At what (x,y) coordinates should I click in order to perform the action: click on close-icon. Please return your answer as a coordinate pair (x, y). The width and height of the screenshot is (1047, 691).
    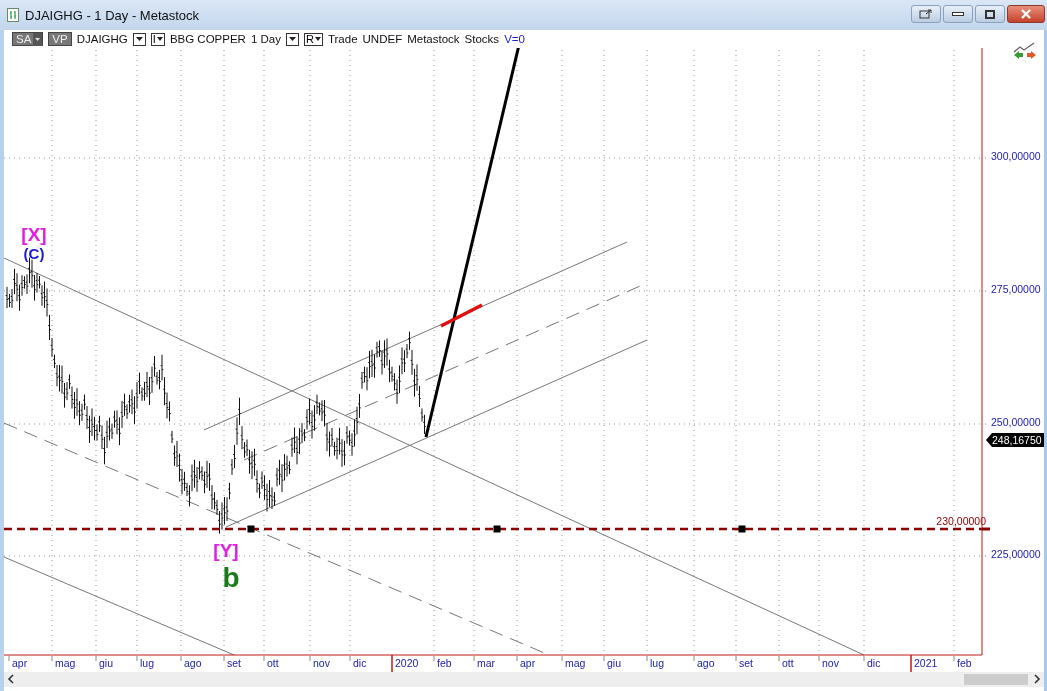
    Looking at the image, I should click on (1026, 14).